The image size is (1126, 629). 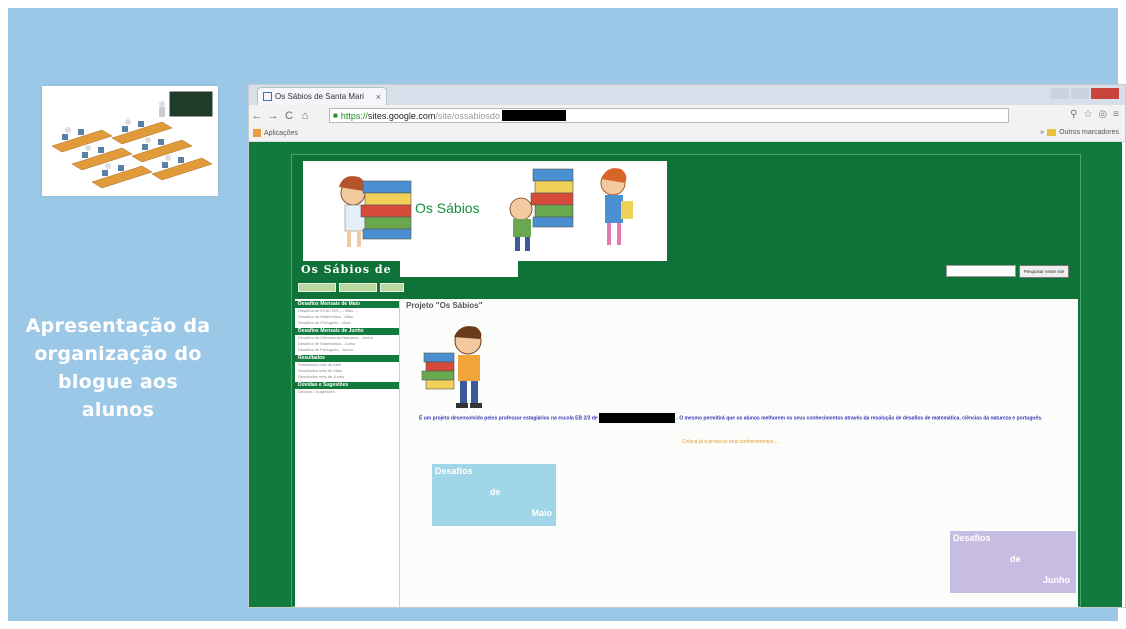 I want to click on desafios-maio-card: Desafios de Maio, so click(x=494, y=495).